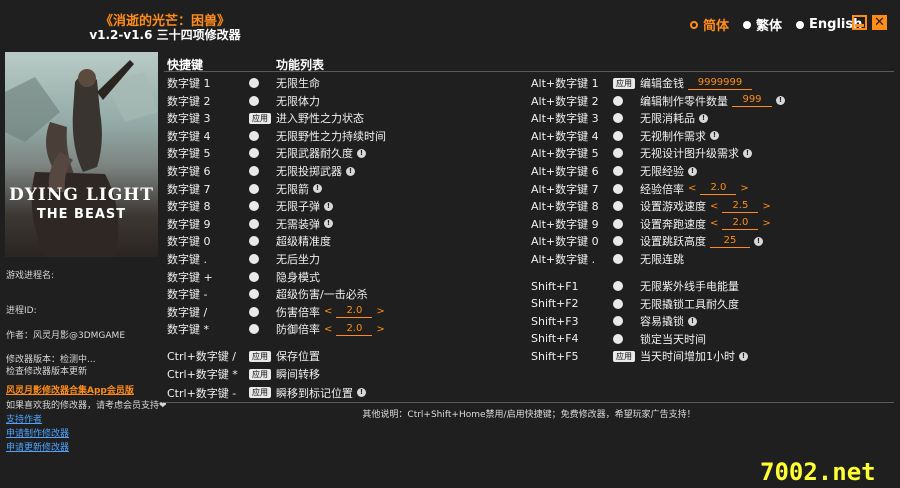  I want to click on lang-simplified: 简体, so click(709, 24).